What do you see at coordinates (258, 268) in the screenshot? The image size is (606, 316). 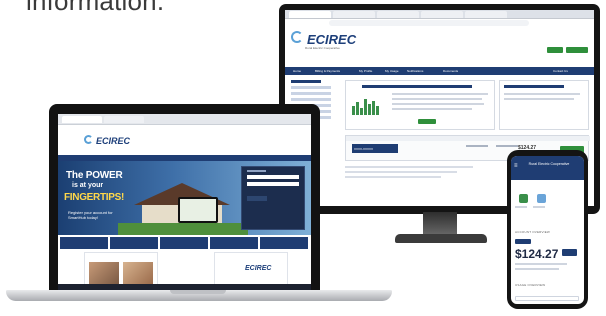 I see `promo-logo: ECIREC` at bounding box center [258, 268].